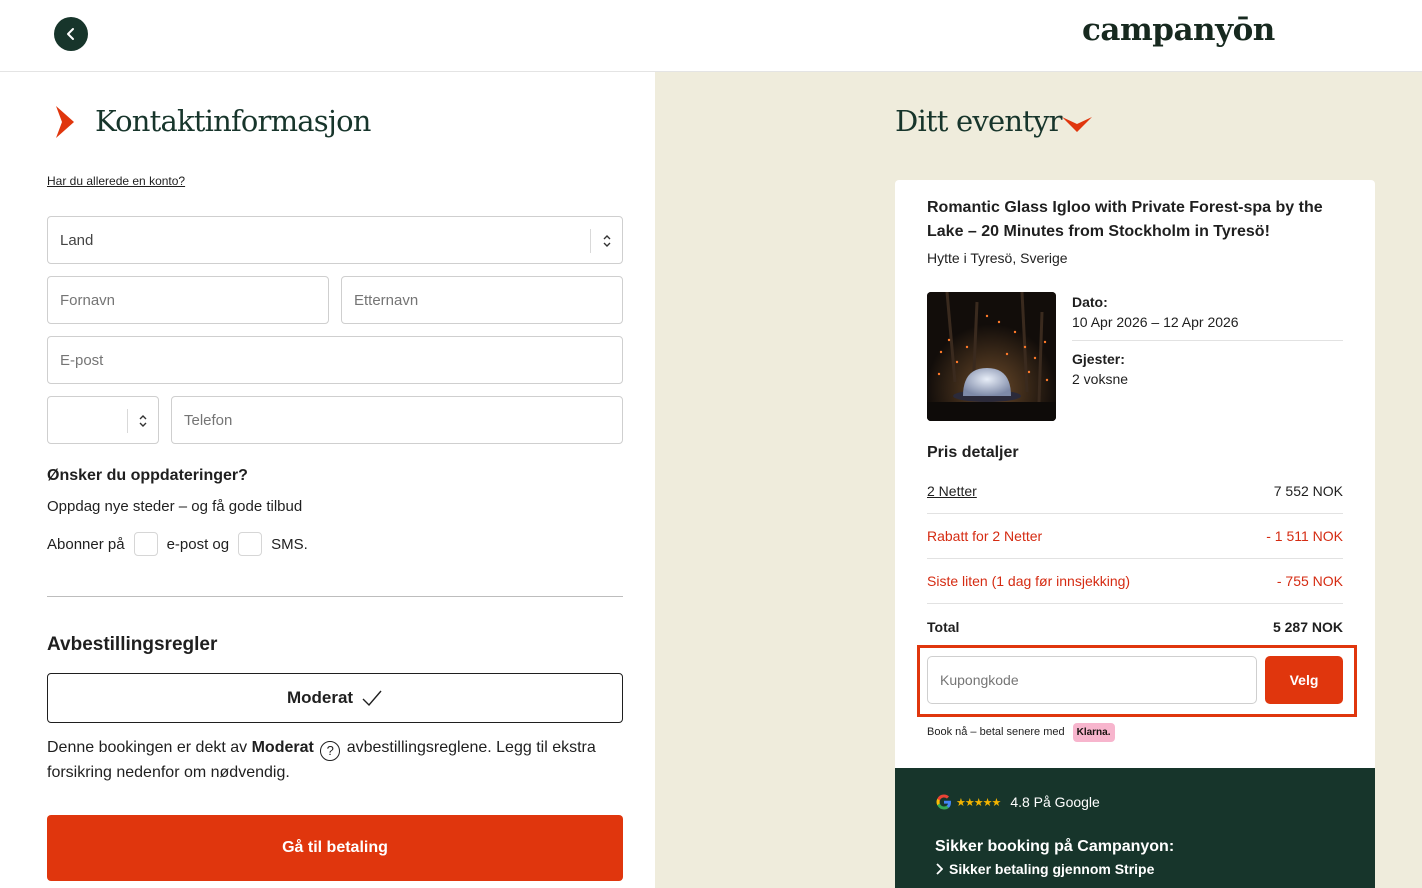  What do you see at coordinates (939, 869) in the screenshot?
I see `chevron-right-icon` at bounding box center [939, 869].